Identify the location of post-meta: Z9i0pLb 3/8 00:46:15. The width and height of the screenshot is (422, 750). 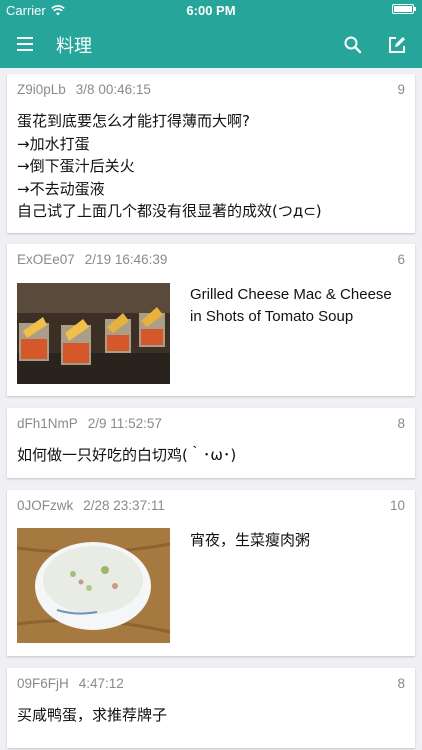
(84, 89).